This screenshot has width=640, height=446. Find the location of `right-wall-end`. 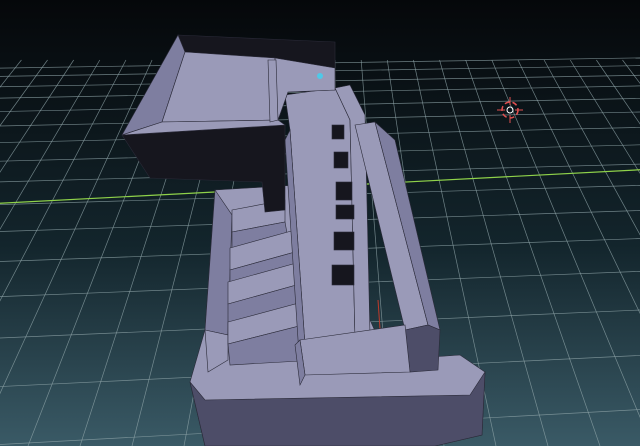

right-wall-end is located at coordinates (422, 348).